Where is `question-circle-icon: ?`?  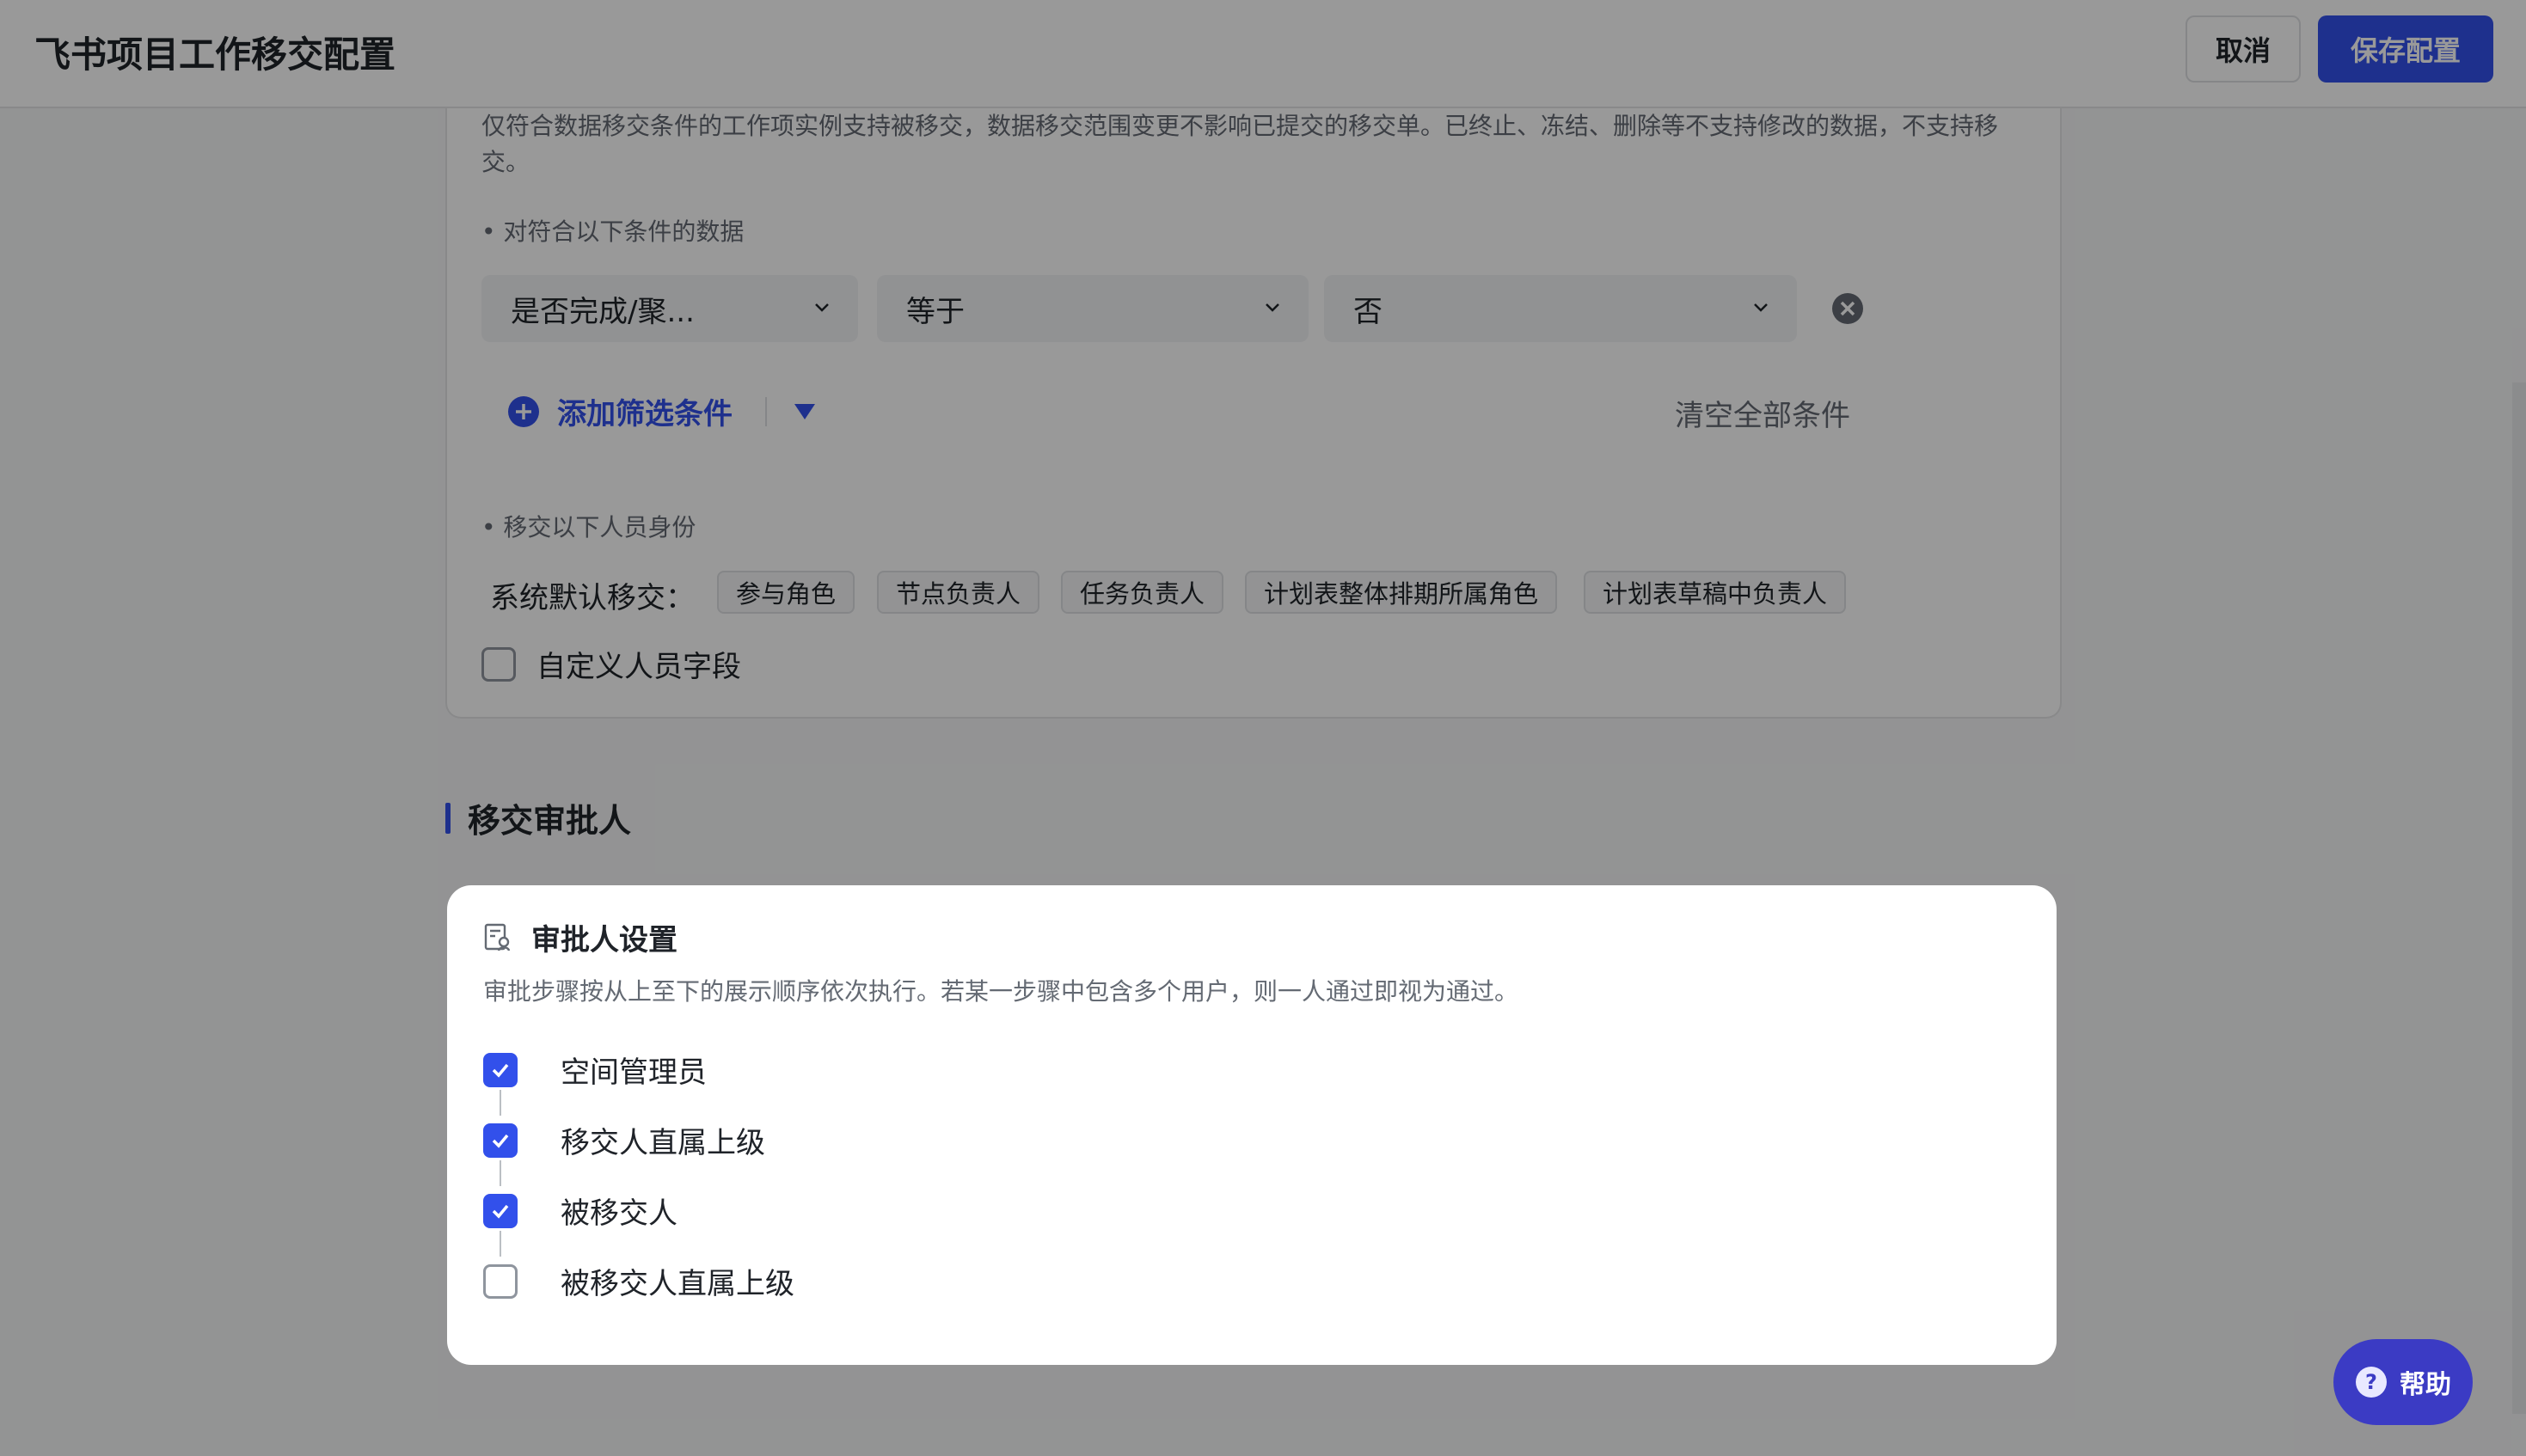 question-circle-icon: ? is located at coordinates (2371, 1383).